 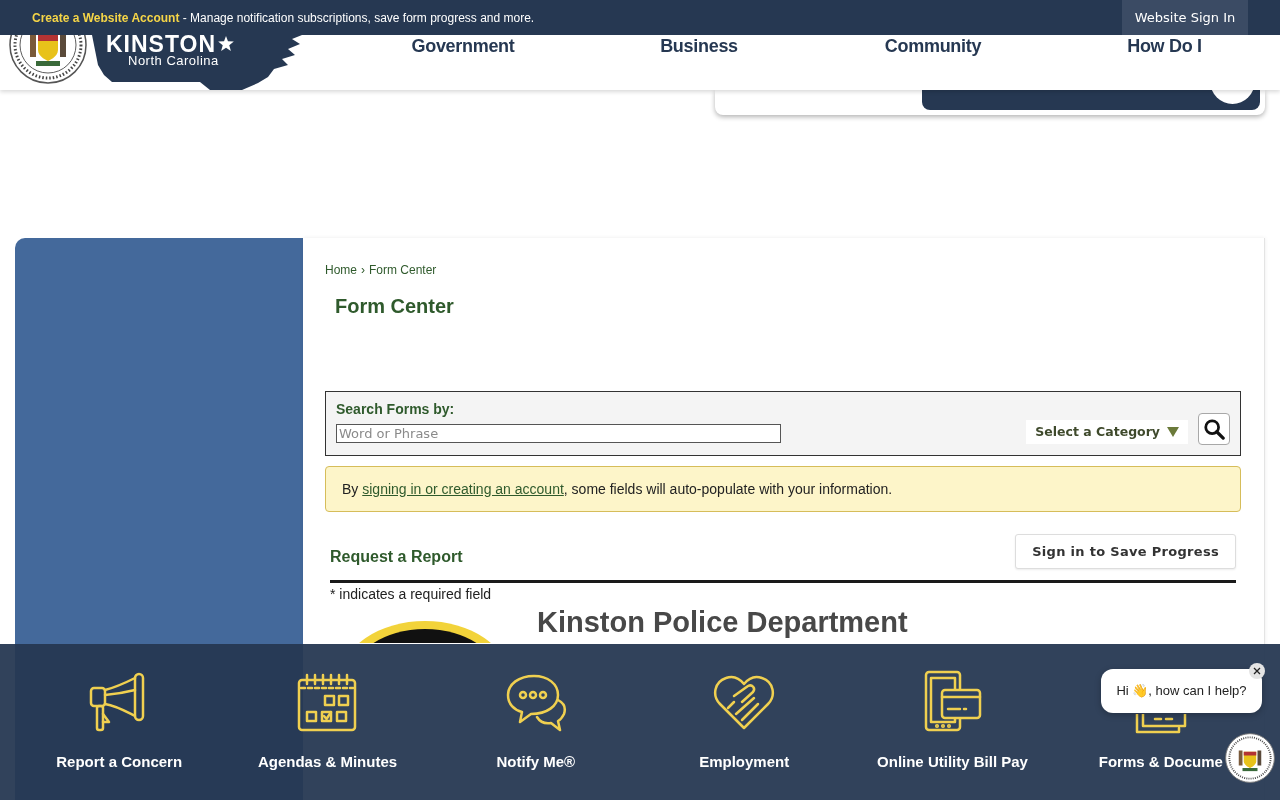 What do you see at coordinates (396, 557) in the screenshot?
I see `form-title: Request a Report` at bounding box center [396, 557].